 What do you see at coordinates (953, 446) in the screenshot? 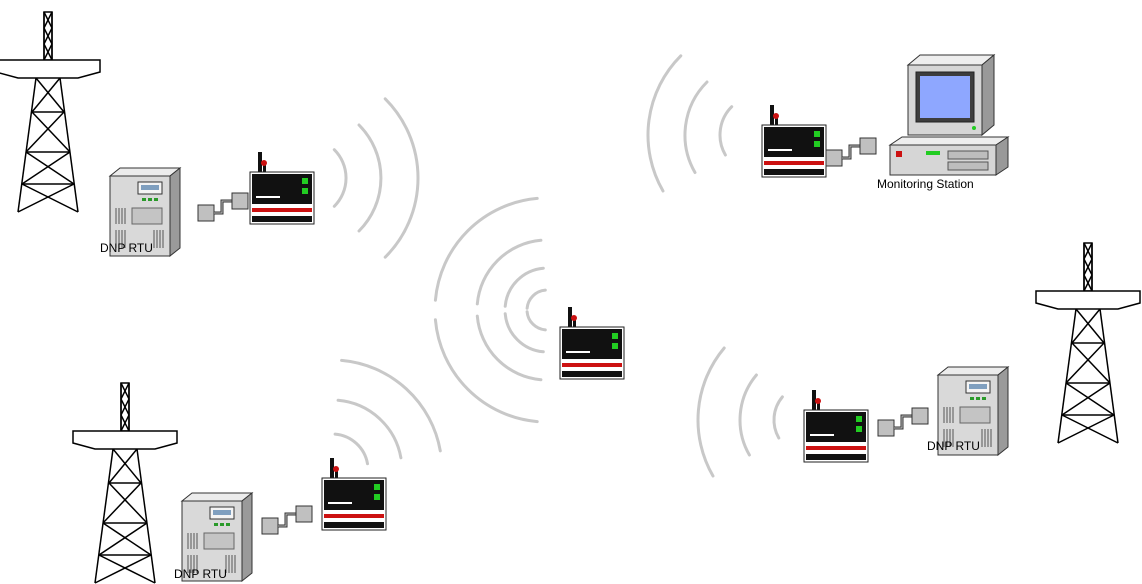
I see `label-dnp-rtu-right: DNP RTU` at bounding box center [953, 446].